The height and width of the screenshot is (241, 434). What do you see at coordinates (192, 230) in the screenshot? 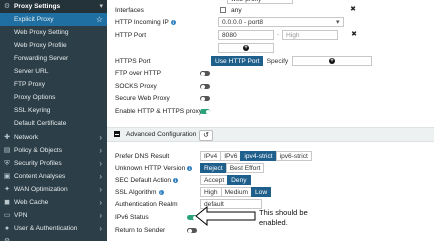
I see `return-to-sender-toggle` at bounding box center [192, 230].